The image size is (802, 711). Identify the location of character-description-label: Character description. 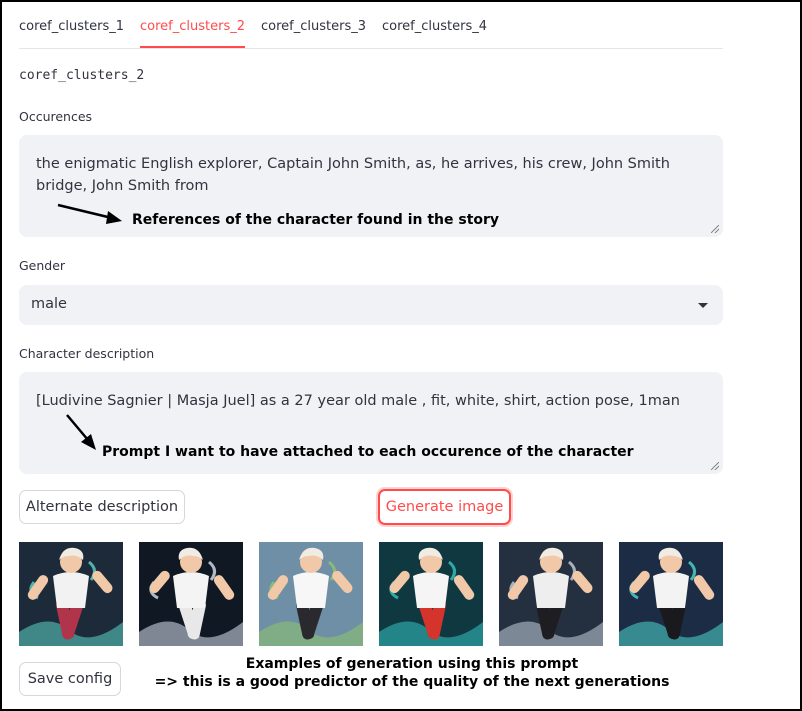
(87, 353).